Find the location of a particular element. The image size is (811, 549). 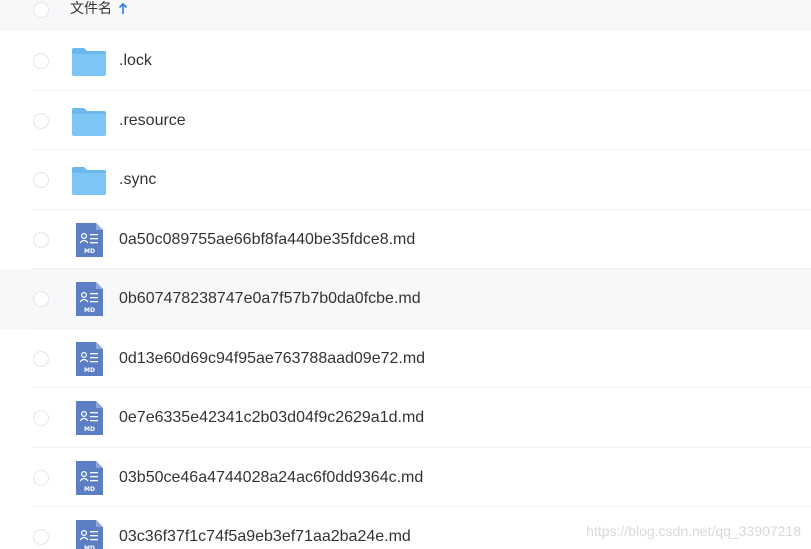

folder-row: .lock is located at coordinates (405, 61).